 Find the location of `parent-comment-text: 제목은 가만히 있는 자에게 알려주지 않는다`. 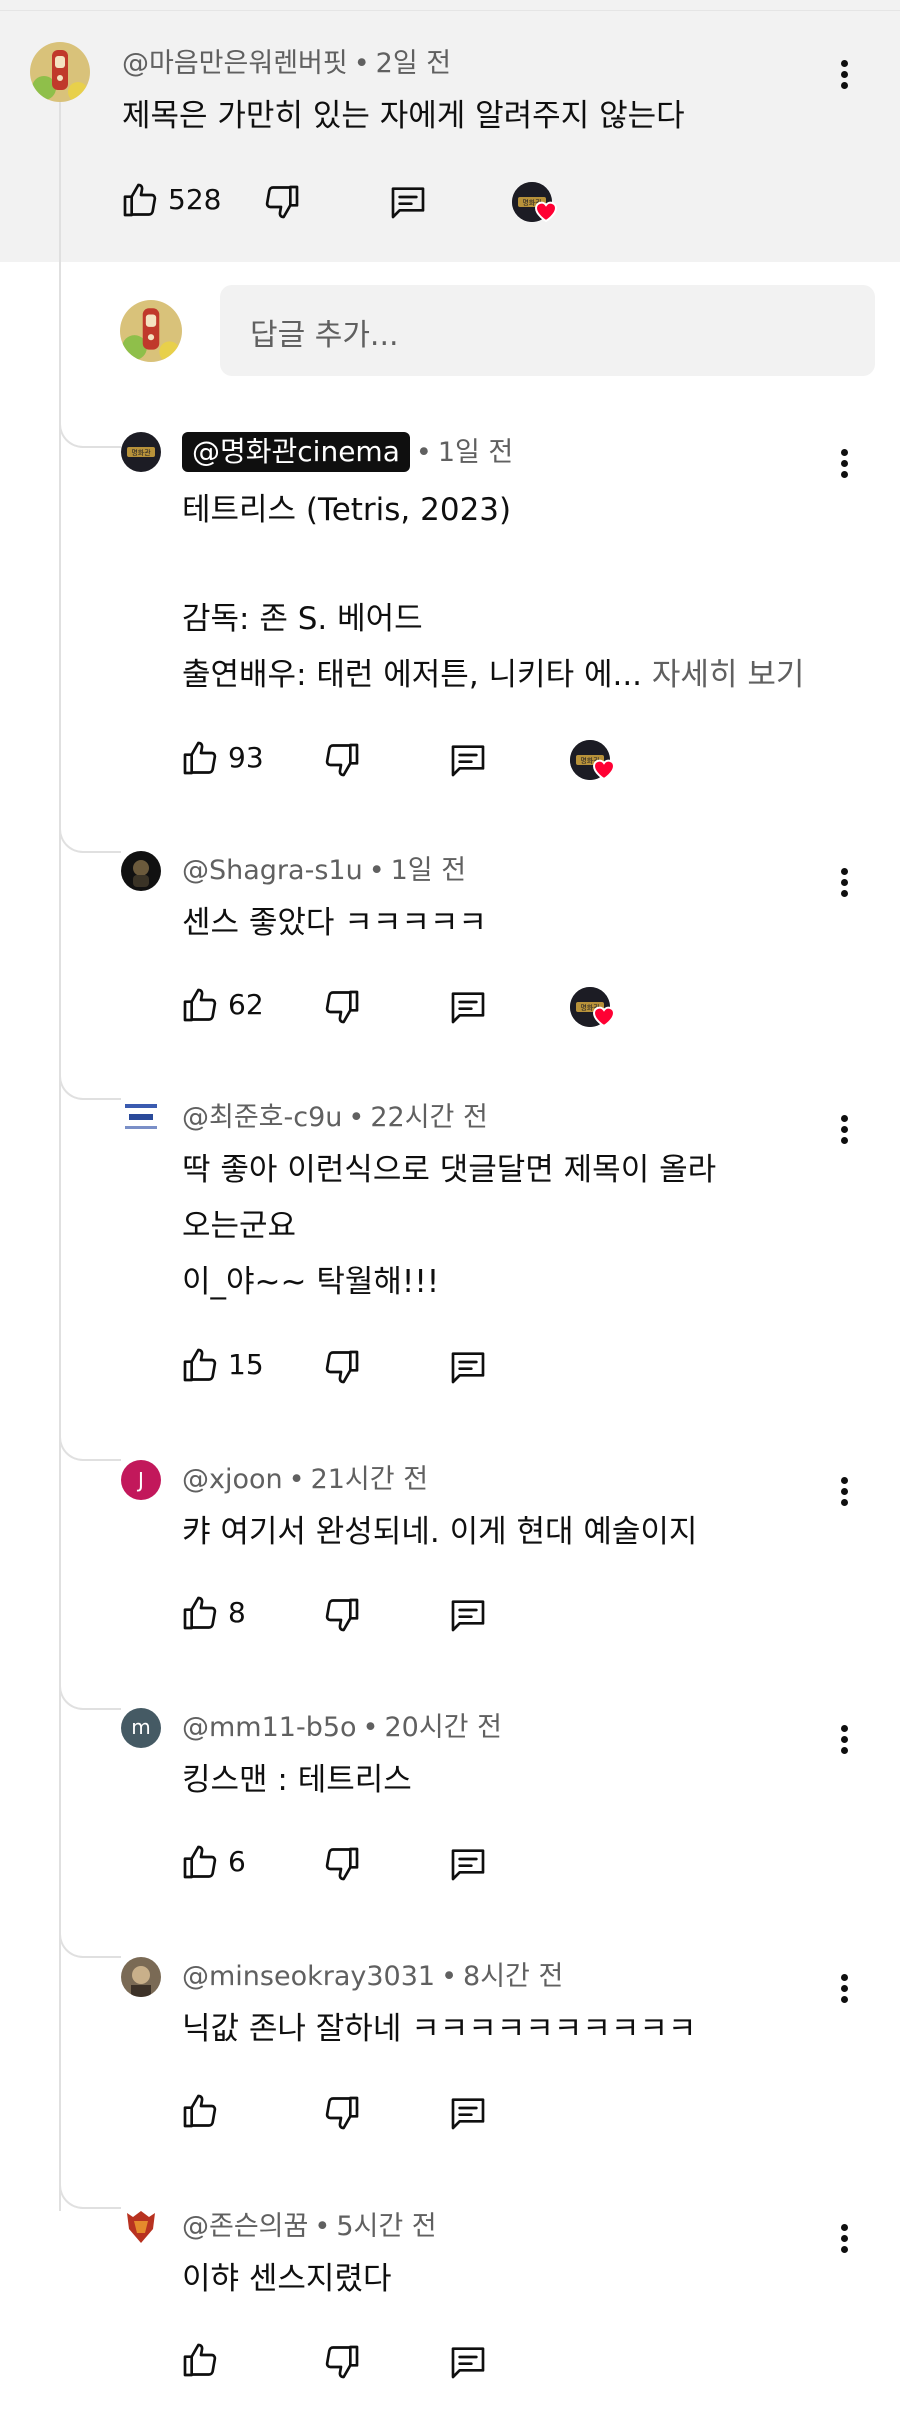

parent-comment-text: 제목은 가만히 있는 자에게 알려주지 않는다 is located at coordinates (403, 116).